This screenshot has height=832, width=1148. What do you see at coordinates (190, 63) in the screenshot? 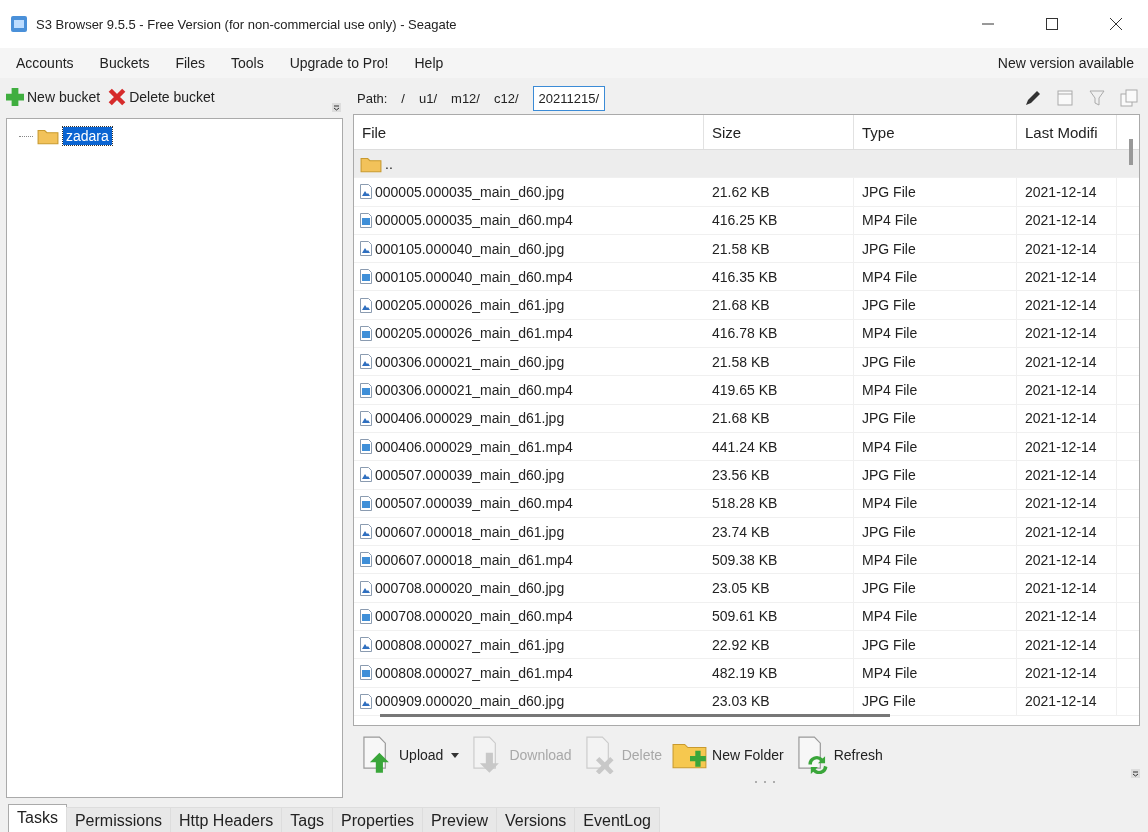
I see `menu-item: Files` at bounding box center [190, 63].